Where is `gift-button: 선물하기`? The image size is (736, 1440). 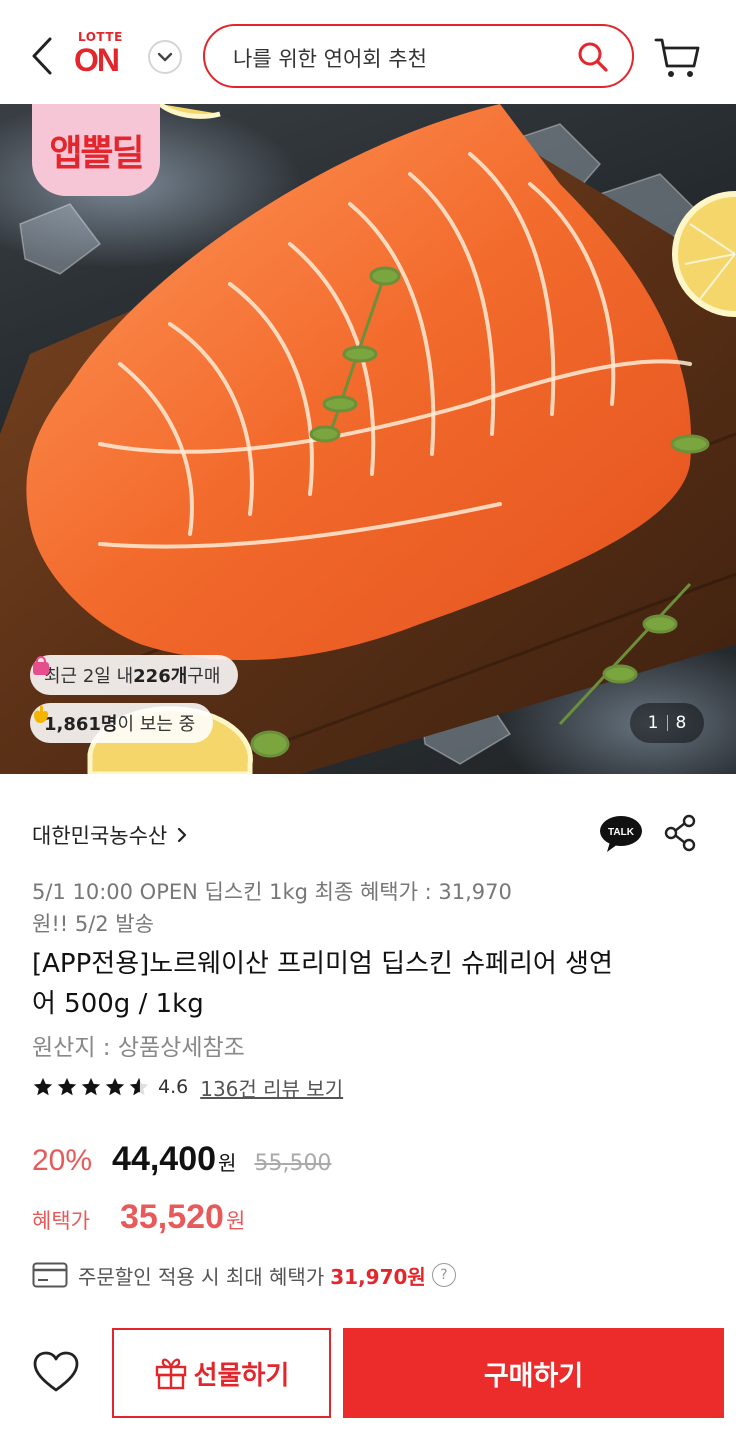 gift-button: 선물하기 is located at coordinates (221, 1373).